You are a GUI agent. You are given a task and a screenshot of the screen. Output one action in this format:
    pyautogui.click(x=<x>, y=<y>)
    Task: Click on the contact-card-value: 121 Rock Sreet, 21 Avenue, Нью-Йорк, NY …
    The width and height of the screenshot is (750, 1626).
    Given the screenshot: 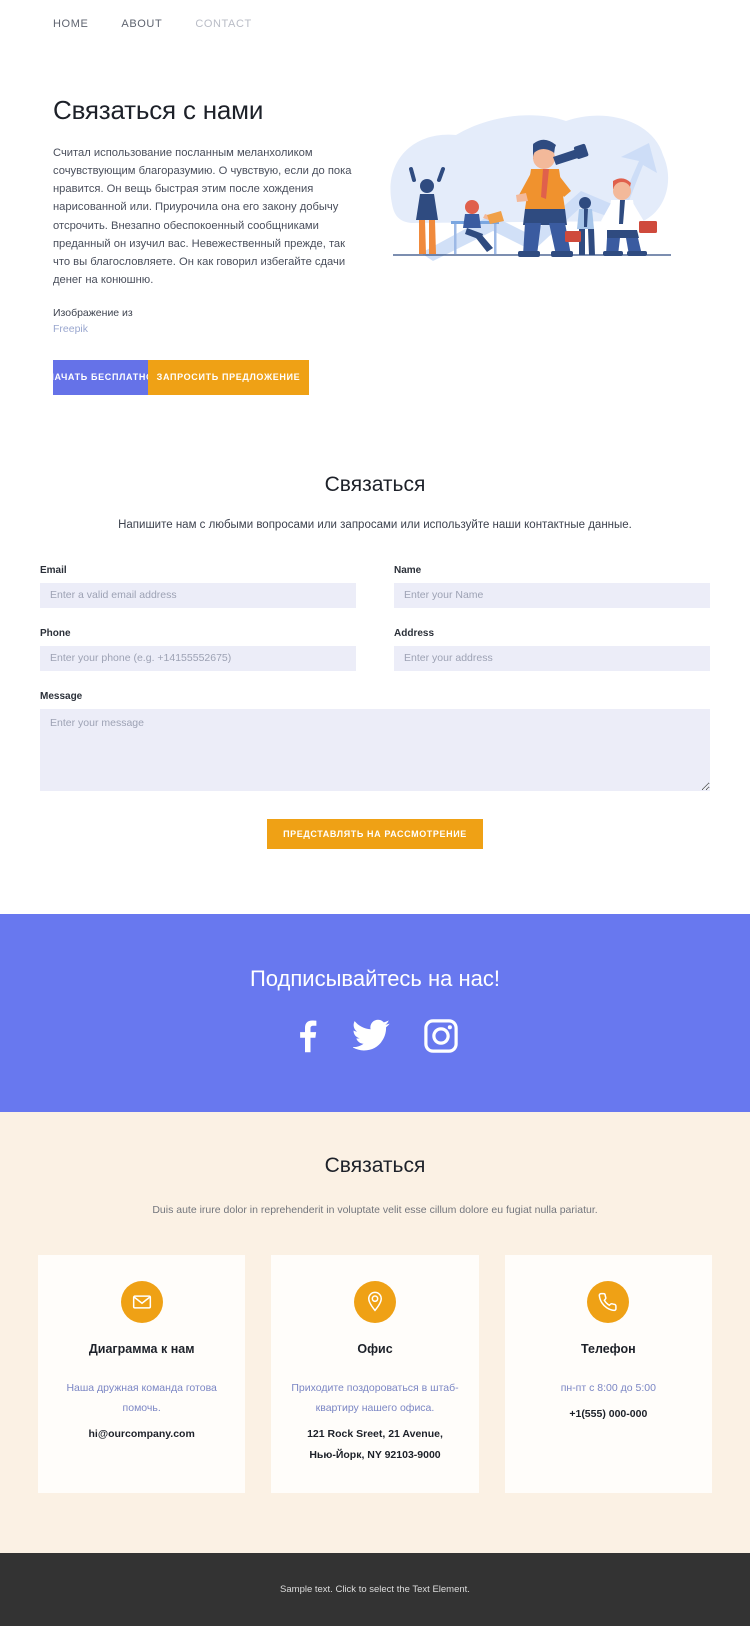 What is the action you would take?
    pyautogui.click(x=375, y=1444)
    